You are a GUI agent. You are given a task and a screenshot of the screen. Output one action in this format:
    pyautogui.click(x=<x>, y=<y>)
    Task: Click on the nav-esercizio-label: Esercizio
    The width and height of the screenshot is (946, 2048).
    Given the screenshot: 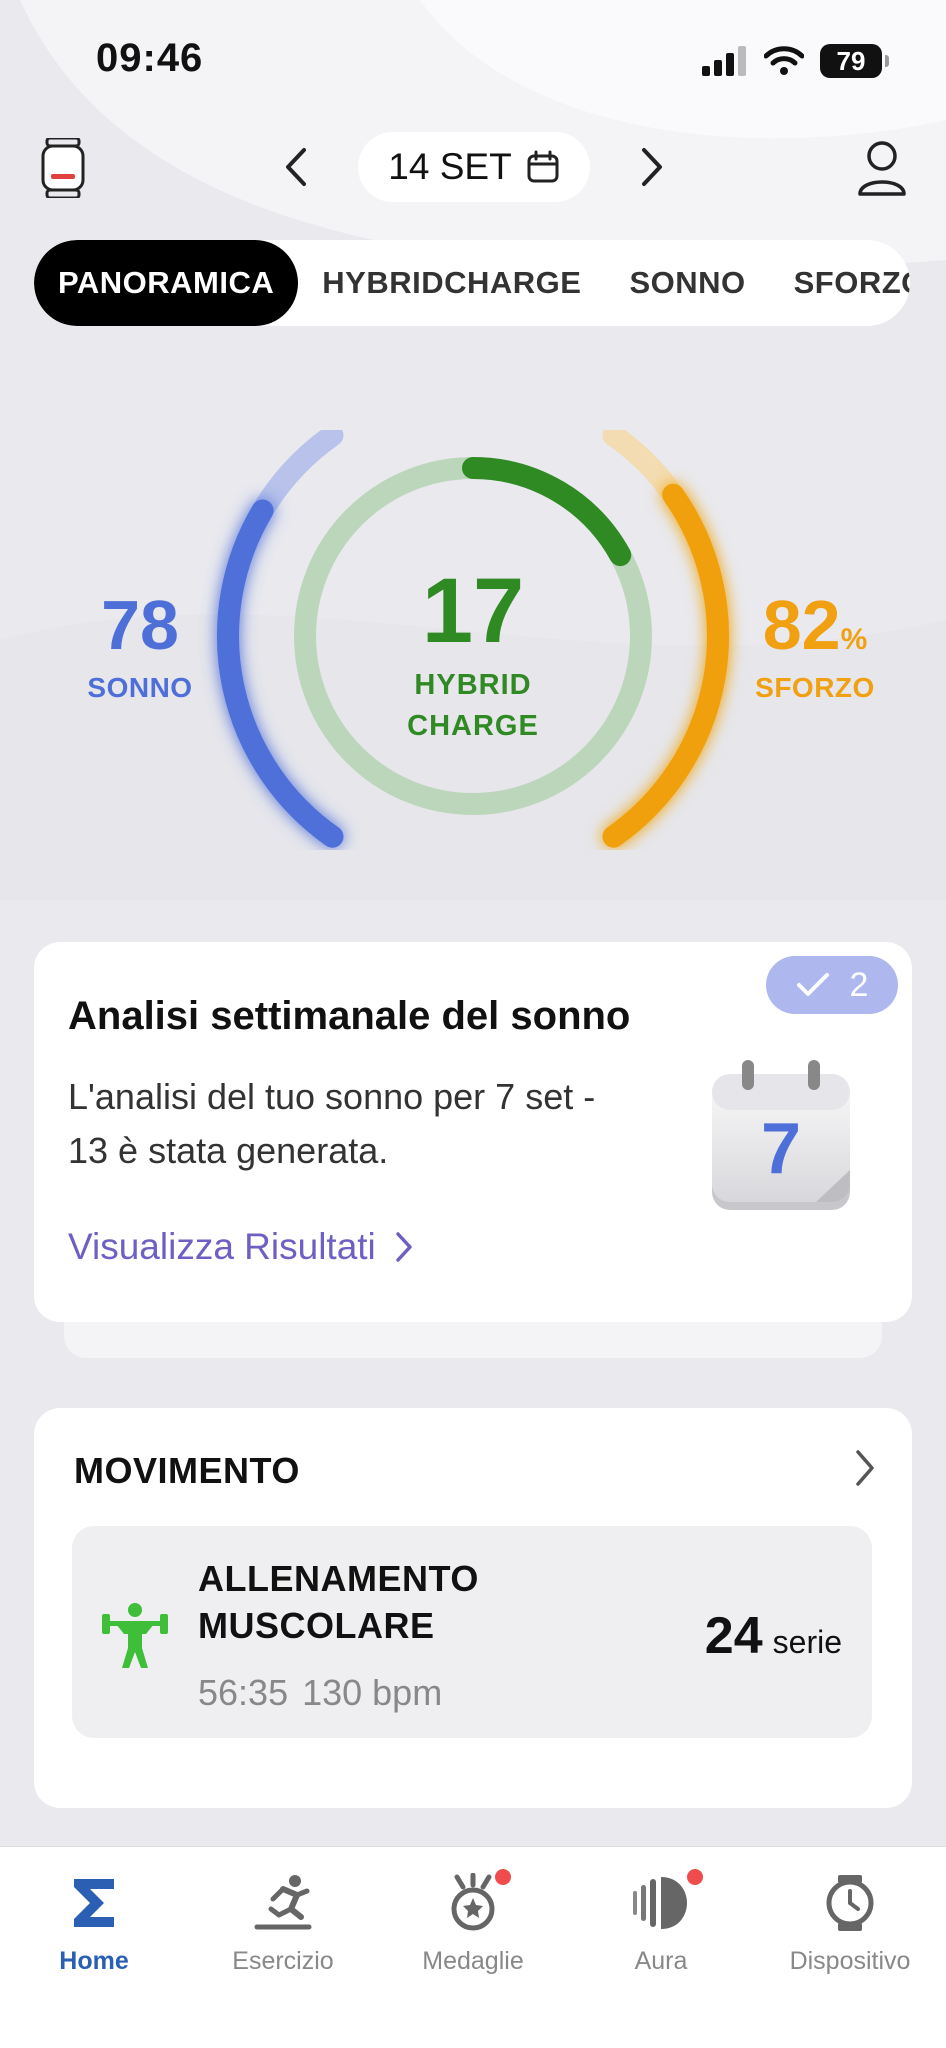 What is the action you would take?
    pyautogui.click(x=283, y=1961)
    